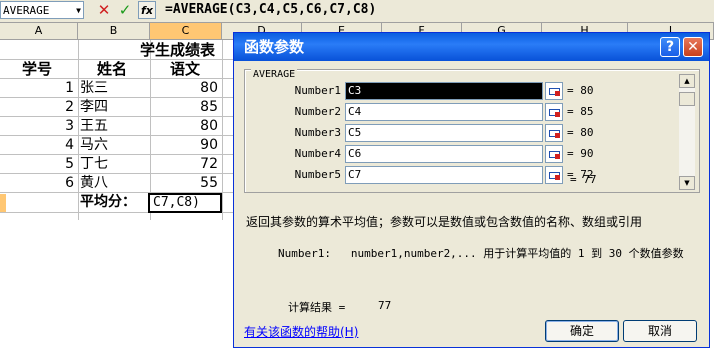  What do you see at coordinates (65, 145) in the screenshot?
I see `cell-student-id: 4` at bounding box center [65, 145].